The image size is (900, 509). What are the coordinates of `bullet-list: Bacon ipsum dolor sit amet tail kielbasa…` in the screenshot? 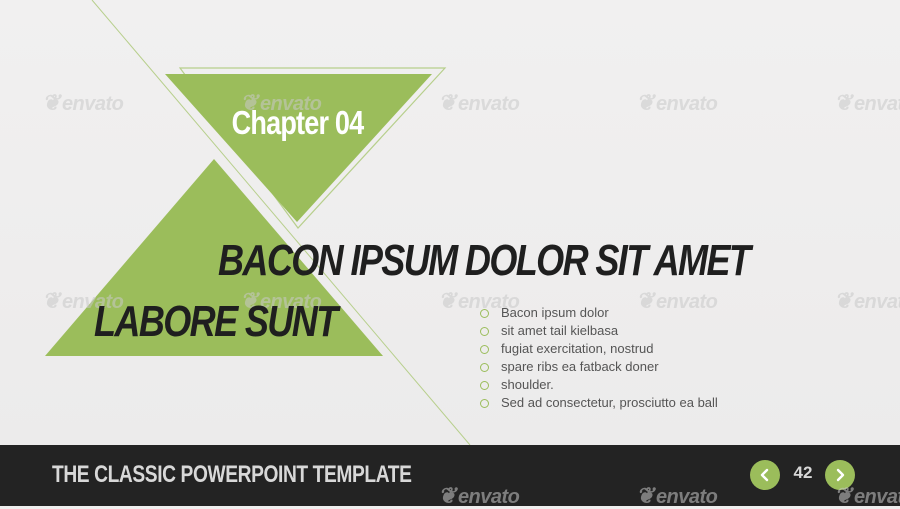 It's located at (599, 358).